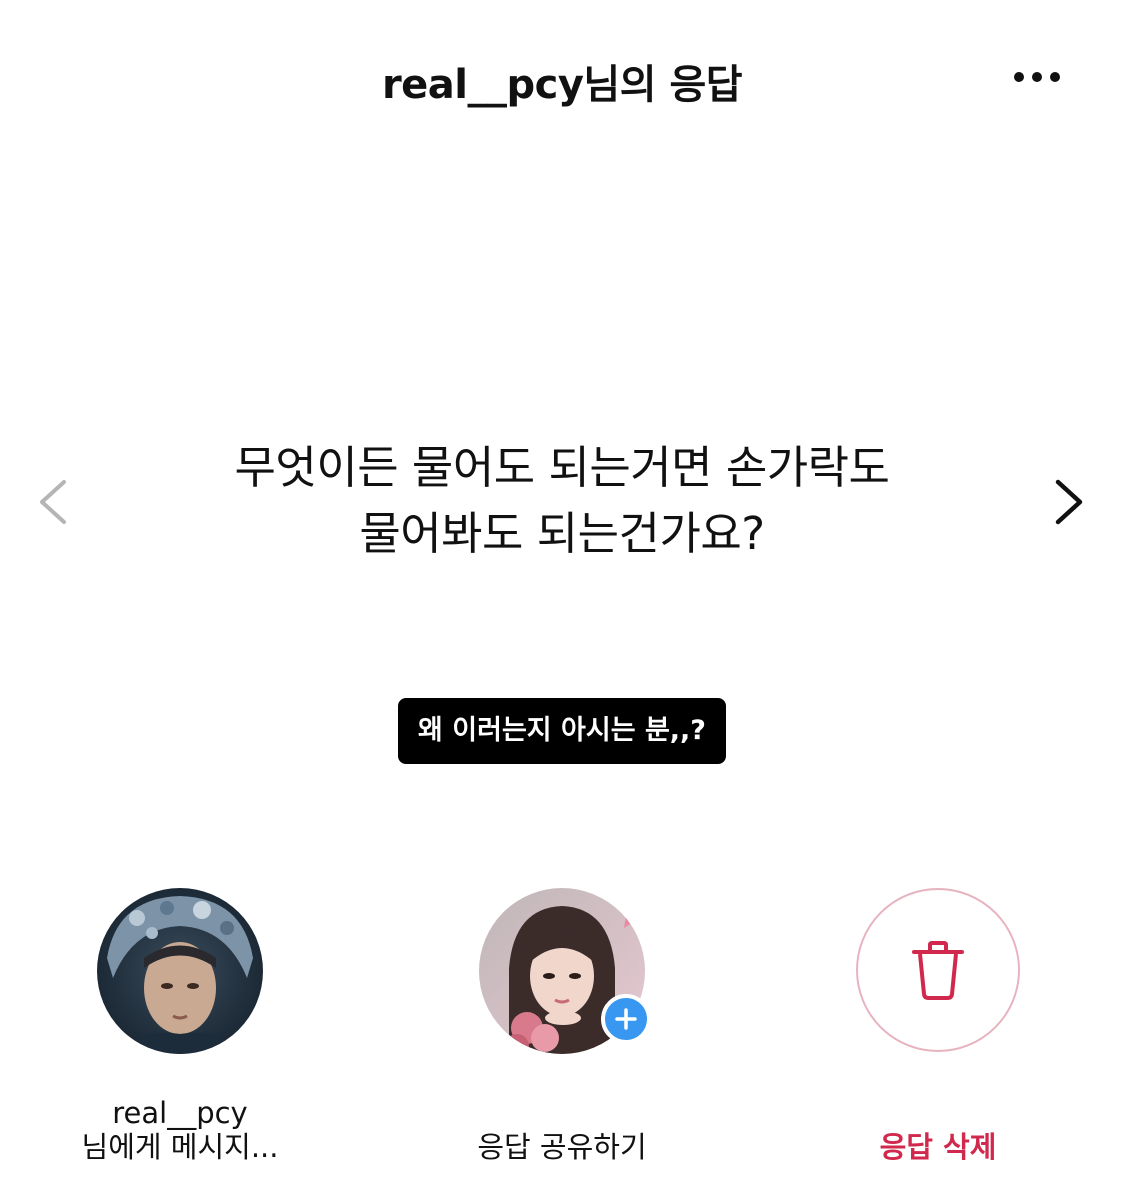 The width and height of the screenshot is (1124, 1200). What do you see at coordinates (562, 467) in the screenshot?
I see `question-line-1: 무엇이든 물어도 되는거면 손가락도` at bounding box center [562, 467].